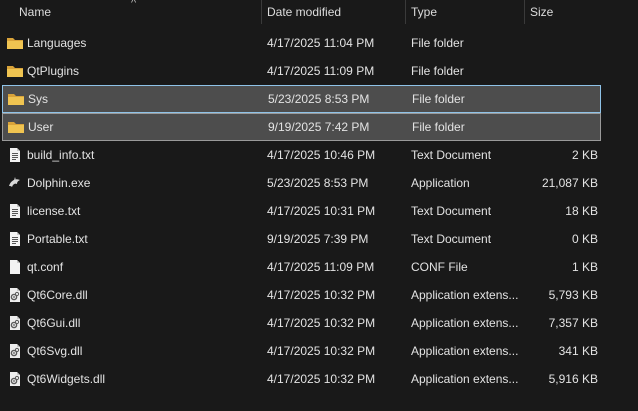  What do you see at coordinates (321, 211) in the screenshot?
I see `file-date-modified: 4/17/2025 10:31 PM` at bounding box center [321, 211].